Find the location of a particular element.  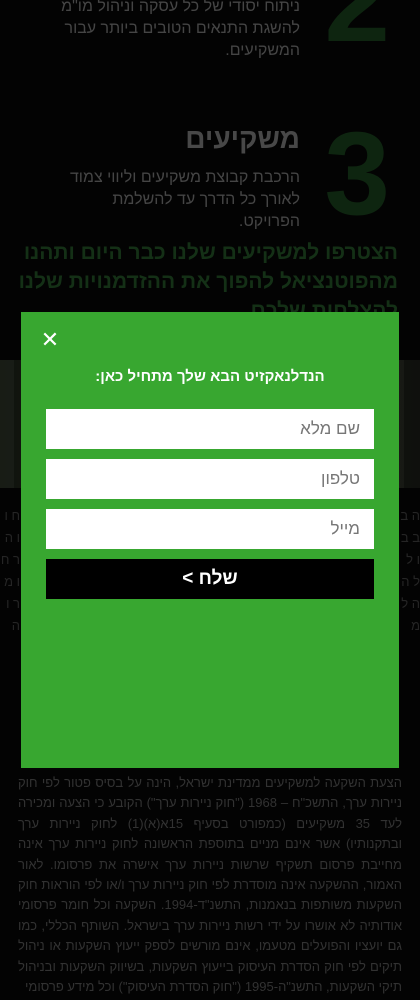

phone-input is located at coordinates (210, 479).